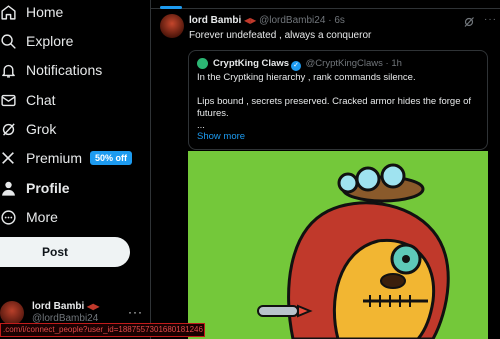  Describe the element at coordinates (9, 12) in the screenshot. I see `home-icon` at that location.